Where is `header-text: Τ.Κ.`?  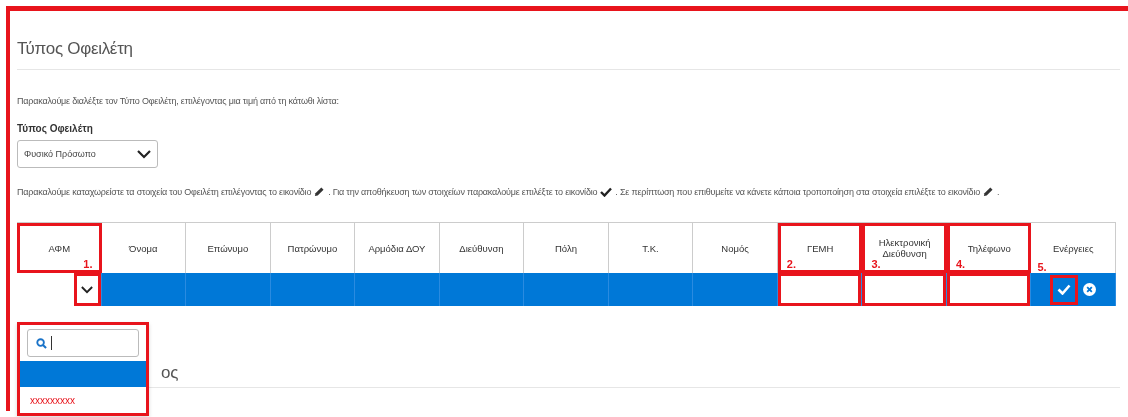
header-text: Τ.Κ. is located at coordinates (650, 248).